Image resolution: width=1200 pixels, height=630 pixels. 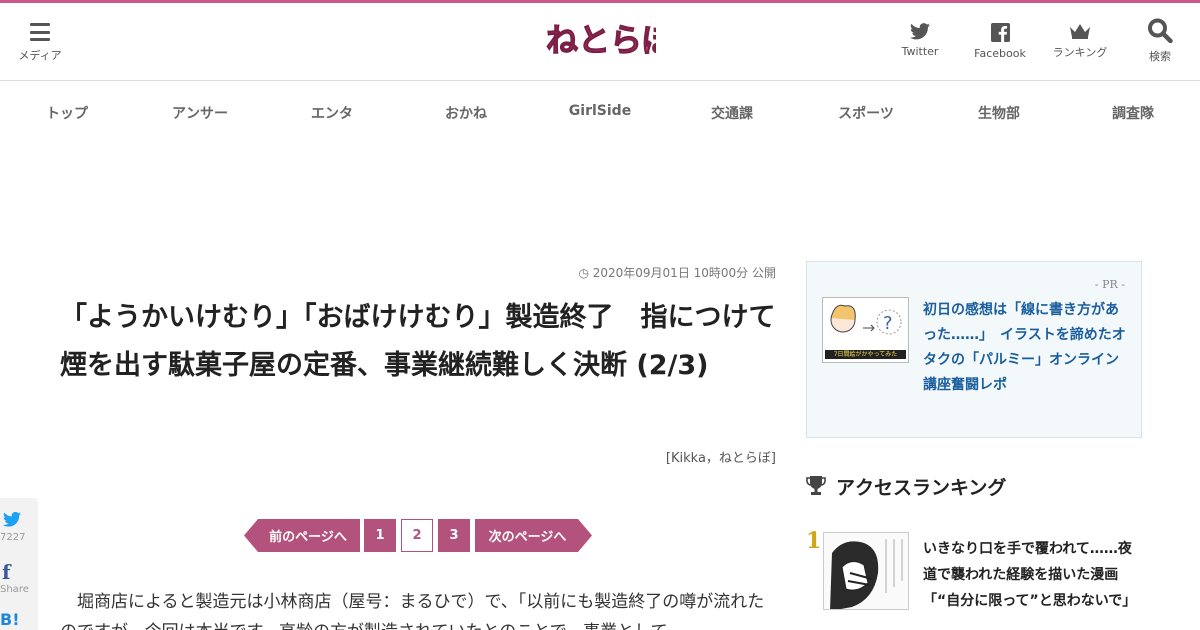 I want to click on nav-item-okane: おかね, so click(x=466, y=113).